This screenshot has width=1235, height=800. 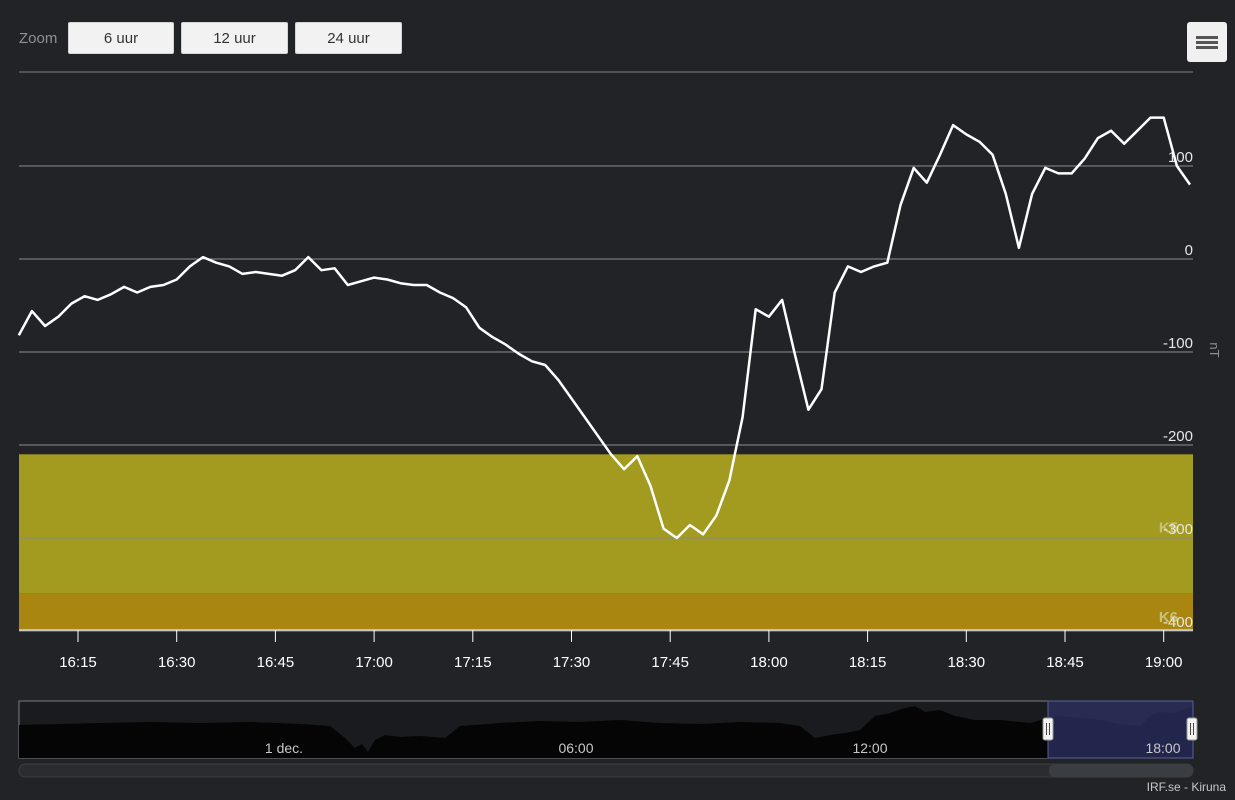 What do you see at coordinates (869, 748) in the screenshot?
I see `navigator-label: 12:00` at bounding box center [869, 748].